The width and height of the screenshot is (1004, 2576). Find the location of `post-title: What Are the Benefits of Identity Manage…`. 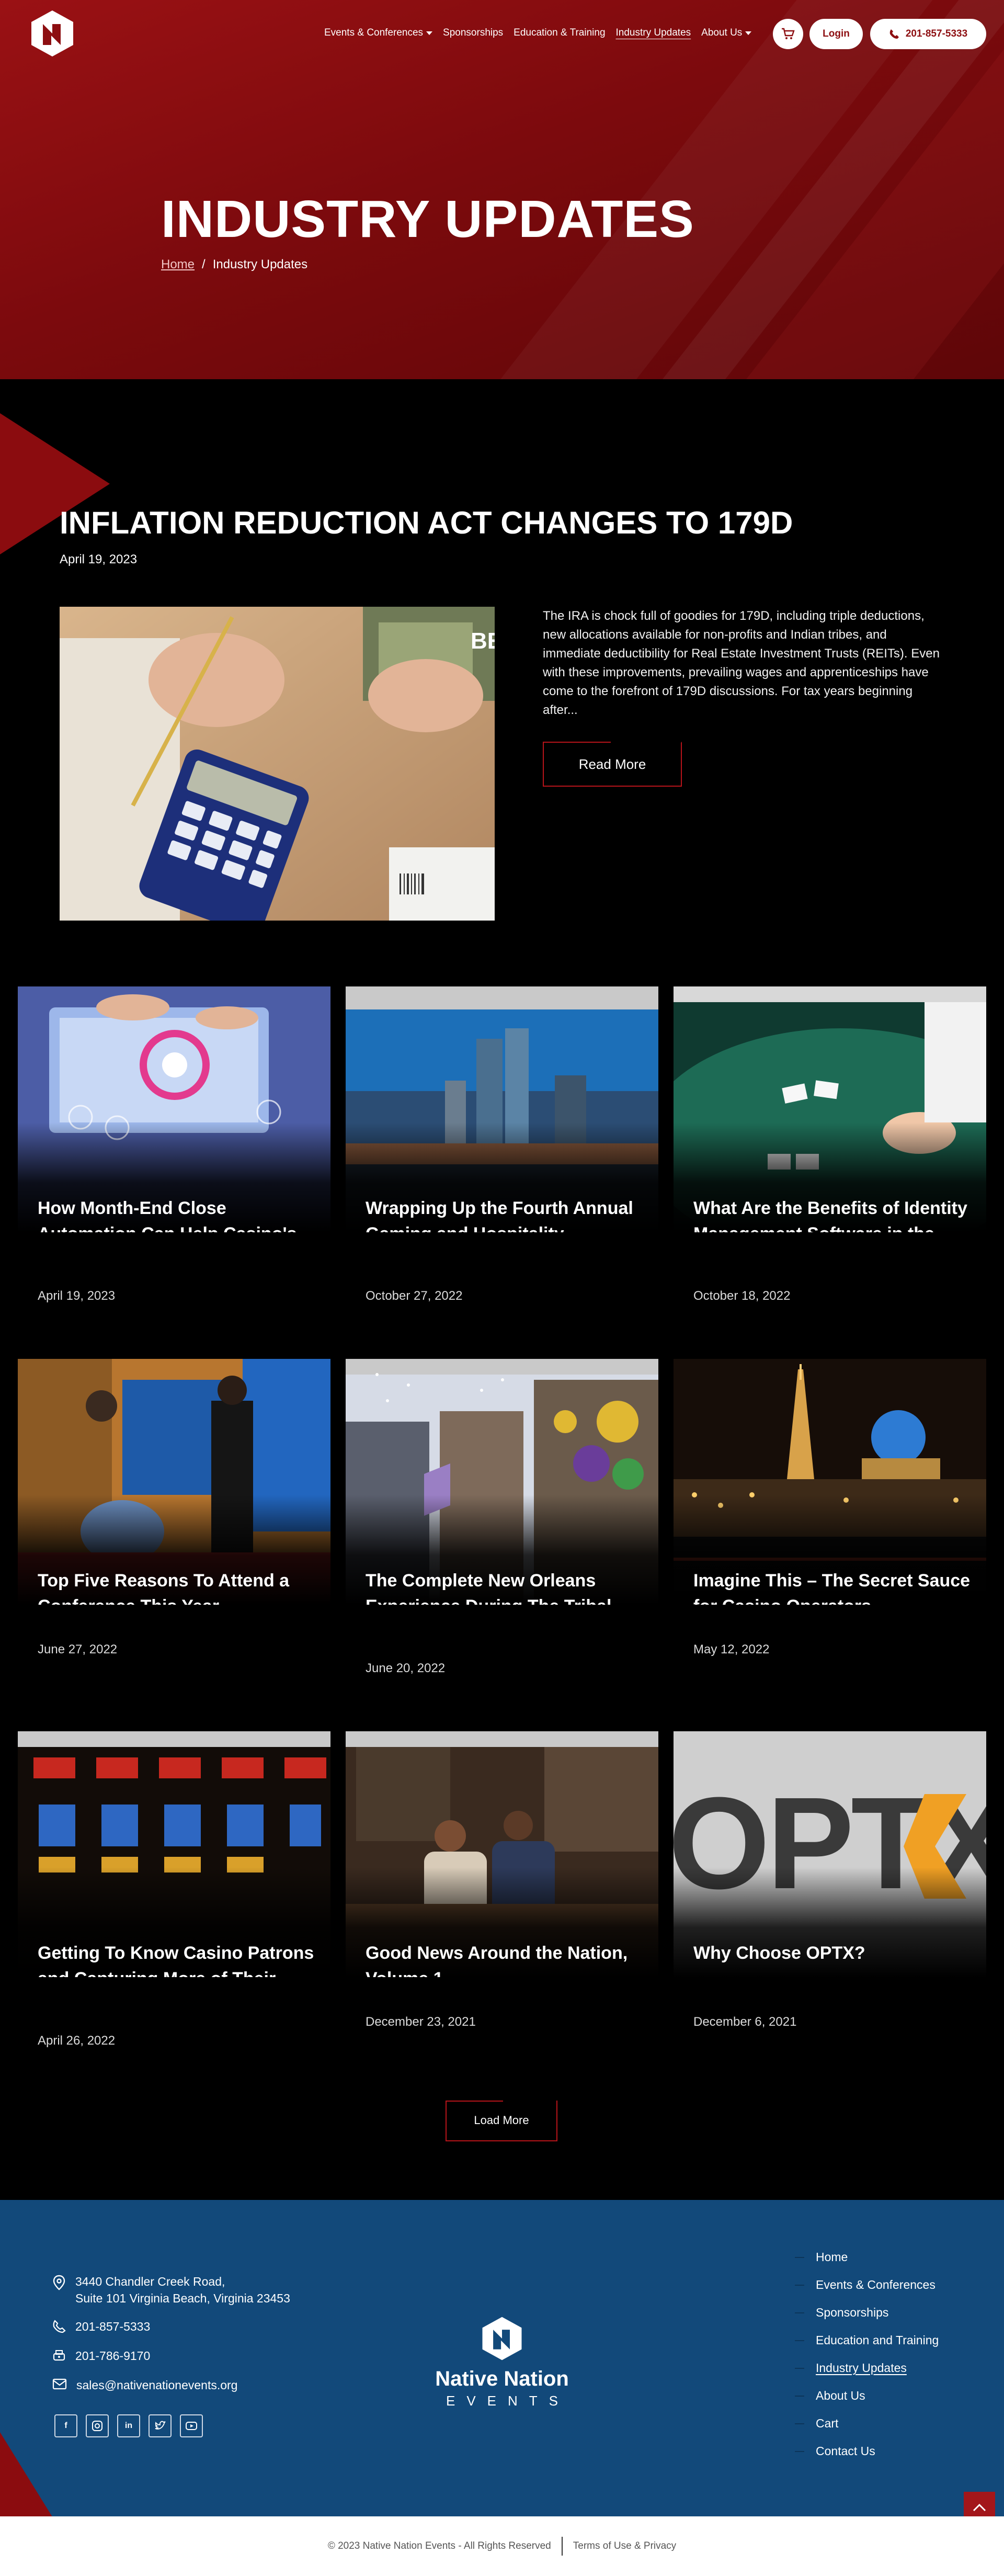

post-title: What Are the Benefits of Identity Manage… is located at coordinates (832, 1214).